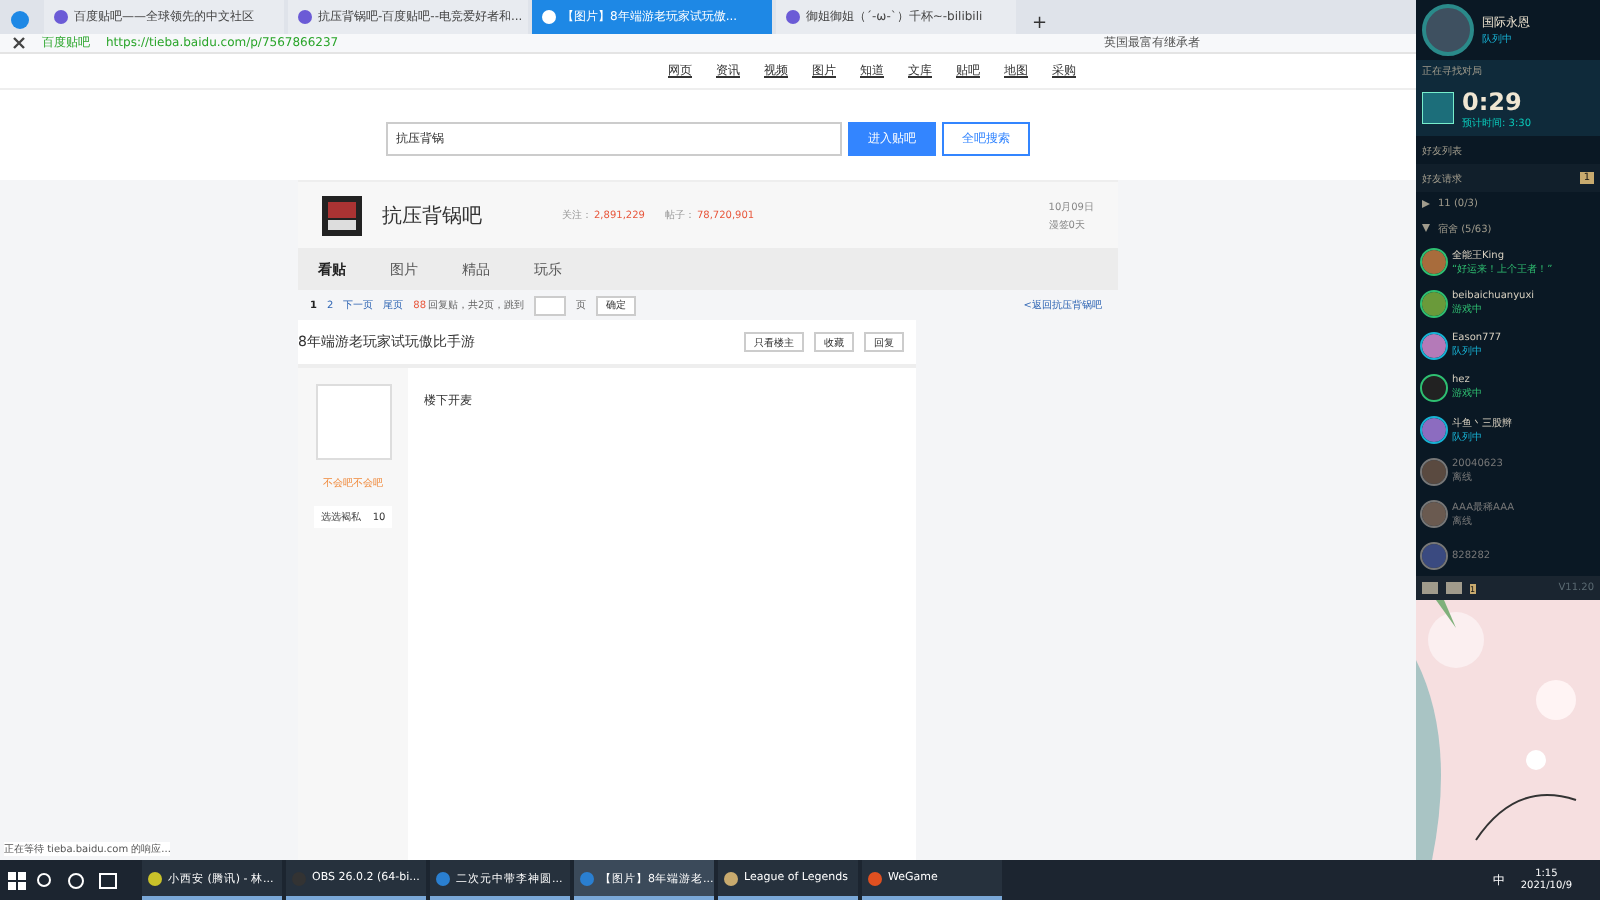 The height and width of the screenshot is (900, 1600). What do you see at coordinates (353, 422) in the screenshot?
I see `avatar` at bounding box center [353, 422].